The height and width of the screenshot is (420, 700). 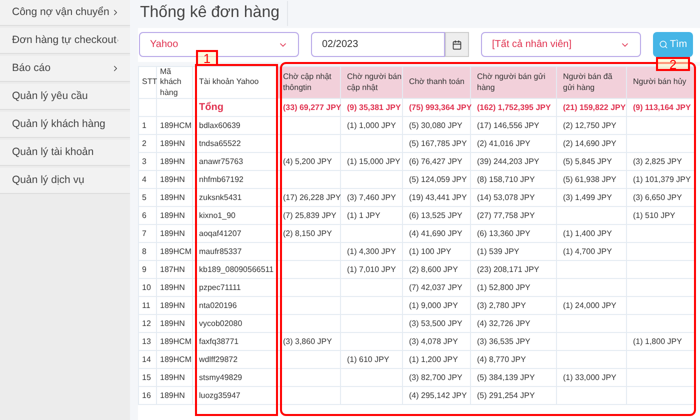 What do you see at coordinates (378, 44) in the screenshot?
I see `month-field: 02/2023` at bounding box center [378, 44].